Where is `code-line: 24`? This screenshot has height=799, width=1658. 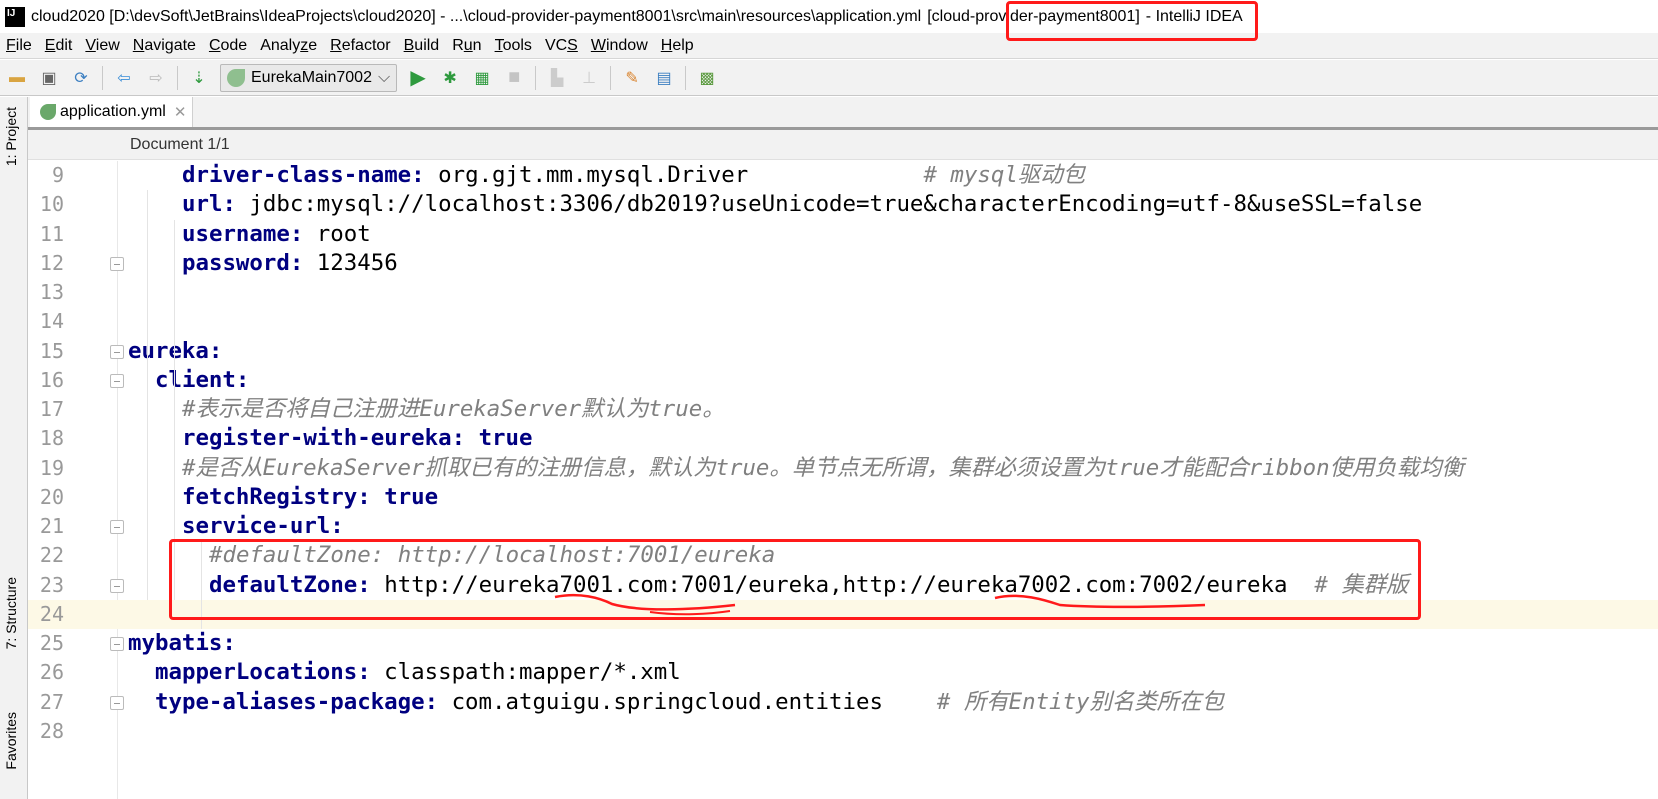 code-line: 24 is located at coordinates (843, 614).